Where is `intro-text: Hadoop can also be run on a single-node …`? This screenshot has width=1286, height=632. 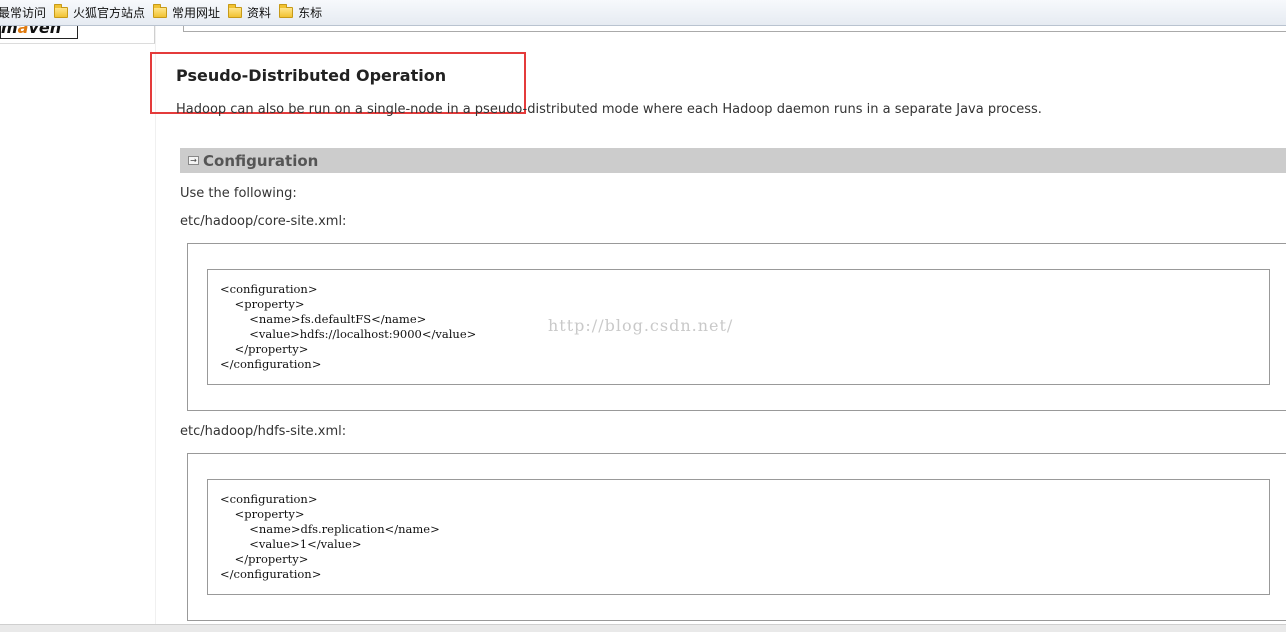 intro-text: Hadoop can also be run on a single-node … is located at coordinates (609, 109).